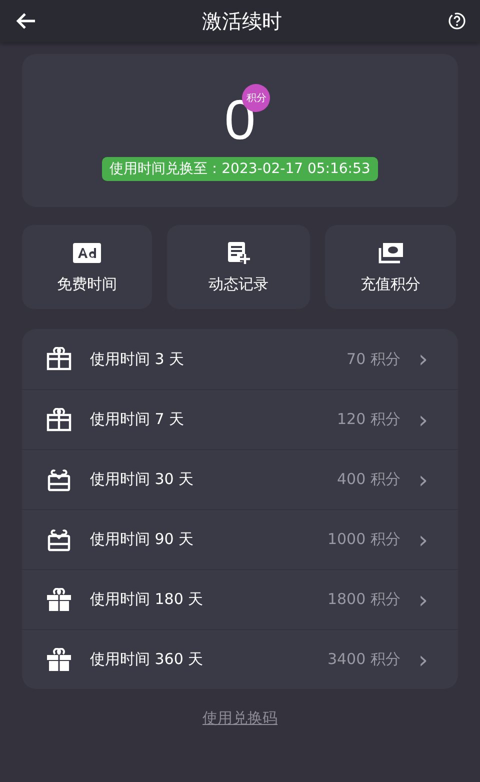  I want to click on plan-row: 使用时间 3 天 70 积分 ›, so click(240, 359).